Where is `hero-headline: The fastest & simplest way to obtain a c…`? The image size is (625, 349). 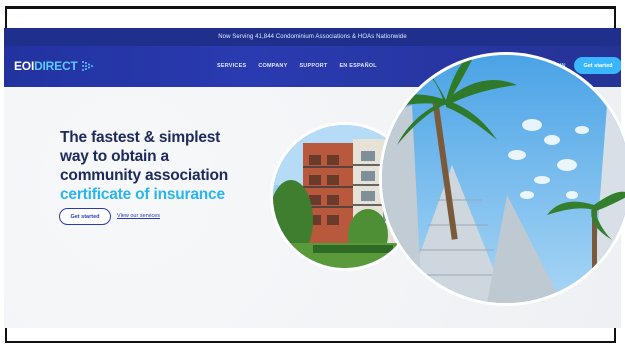 hero-headline: The fastest & simplest way to obtain a c… is located at coordinates (144, 166).